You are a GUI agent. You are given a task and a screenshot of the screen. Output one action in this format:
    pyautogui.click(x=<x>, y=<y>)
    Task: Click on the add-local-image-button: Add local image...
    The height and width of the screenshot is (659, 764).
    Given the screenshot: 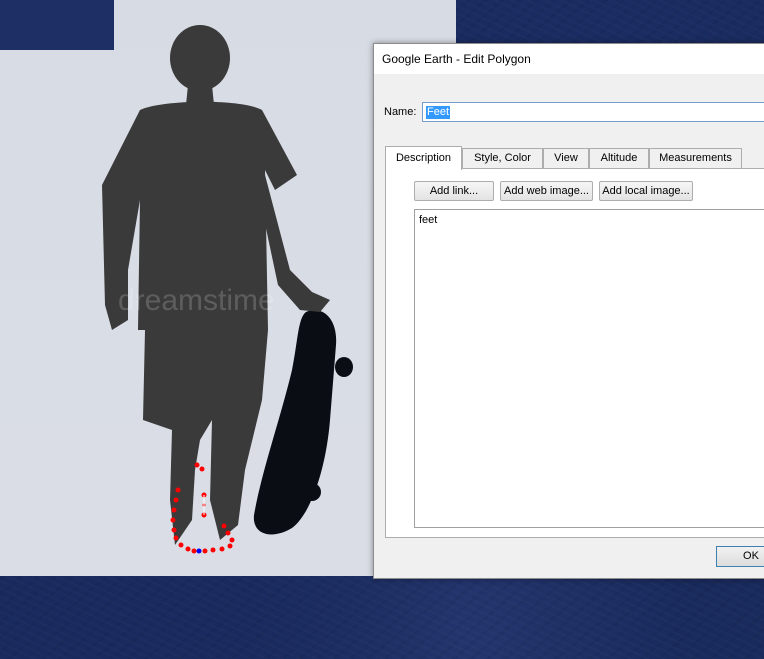 What is the action you would take?
    pyautogui.click(x=646, y=191)
    